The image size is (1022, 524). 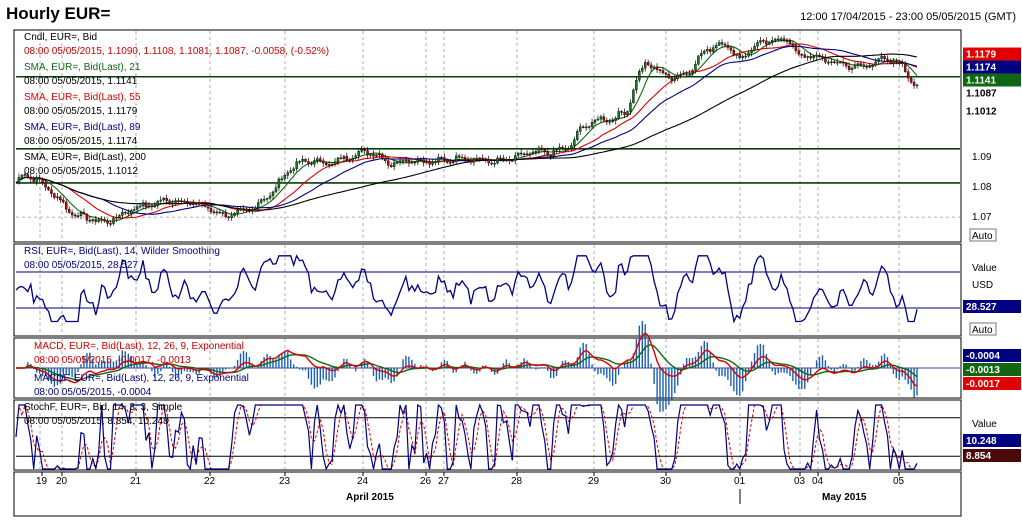 I want to click on price-auto-button: Auto, so click(x=982, y=236).